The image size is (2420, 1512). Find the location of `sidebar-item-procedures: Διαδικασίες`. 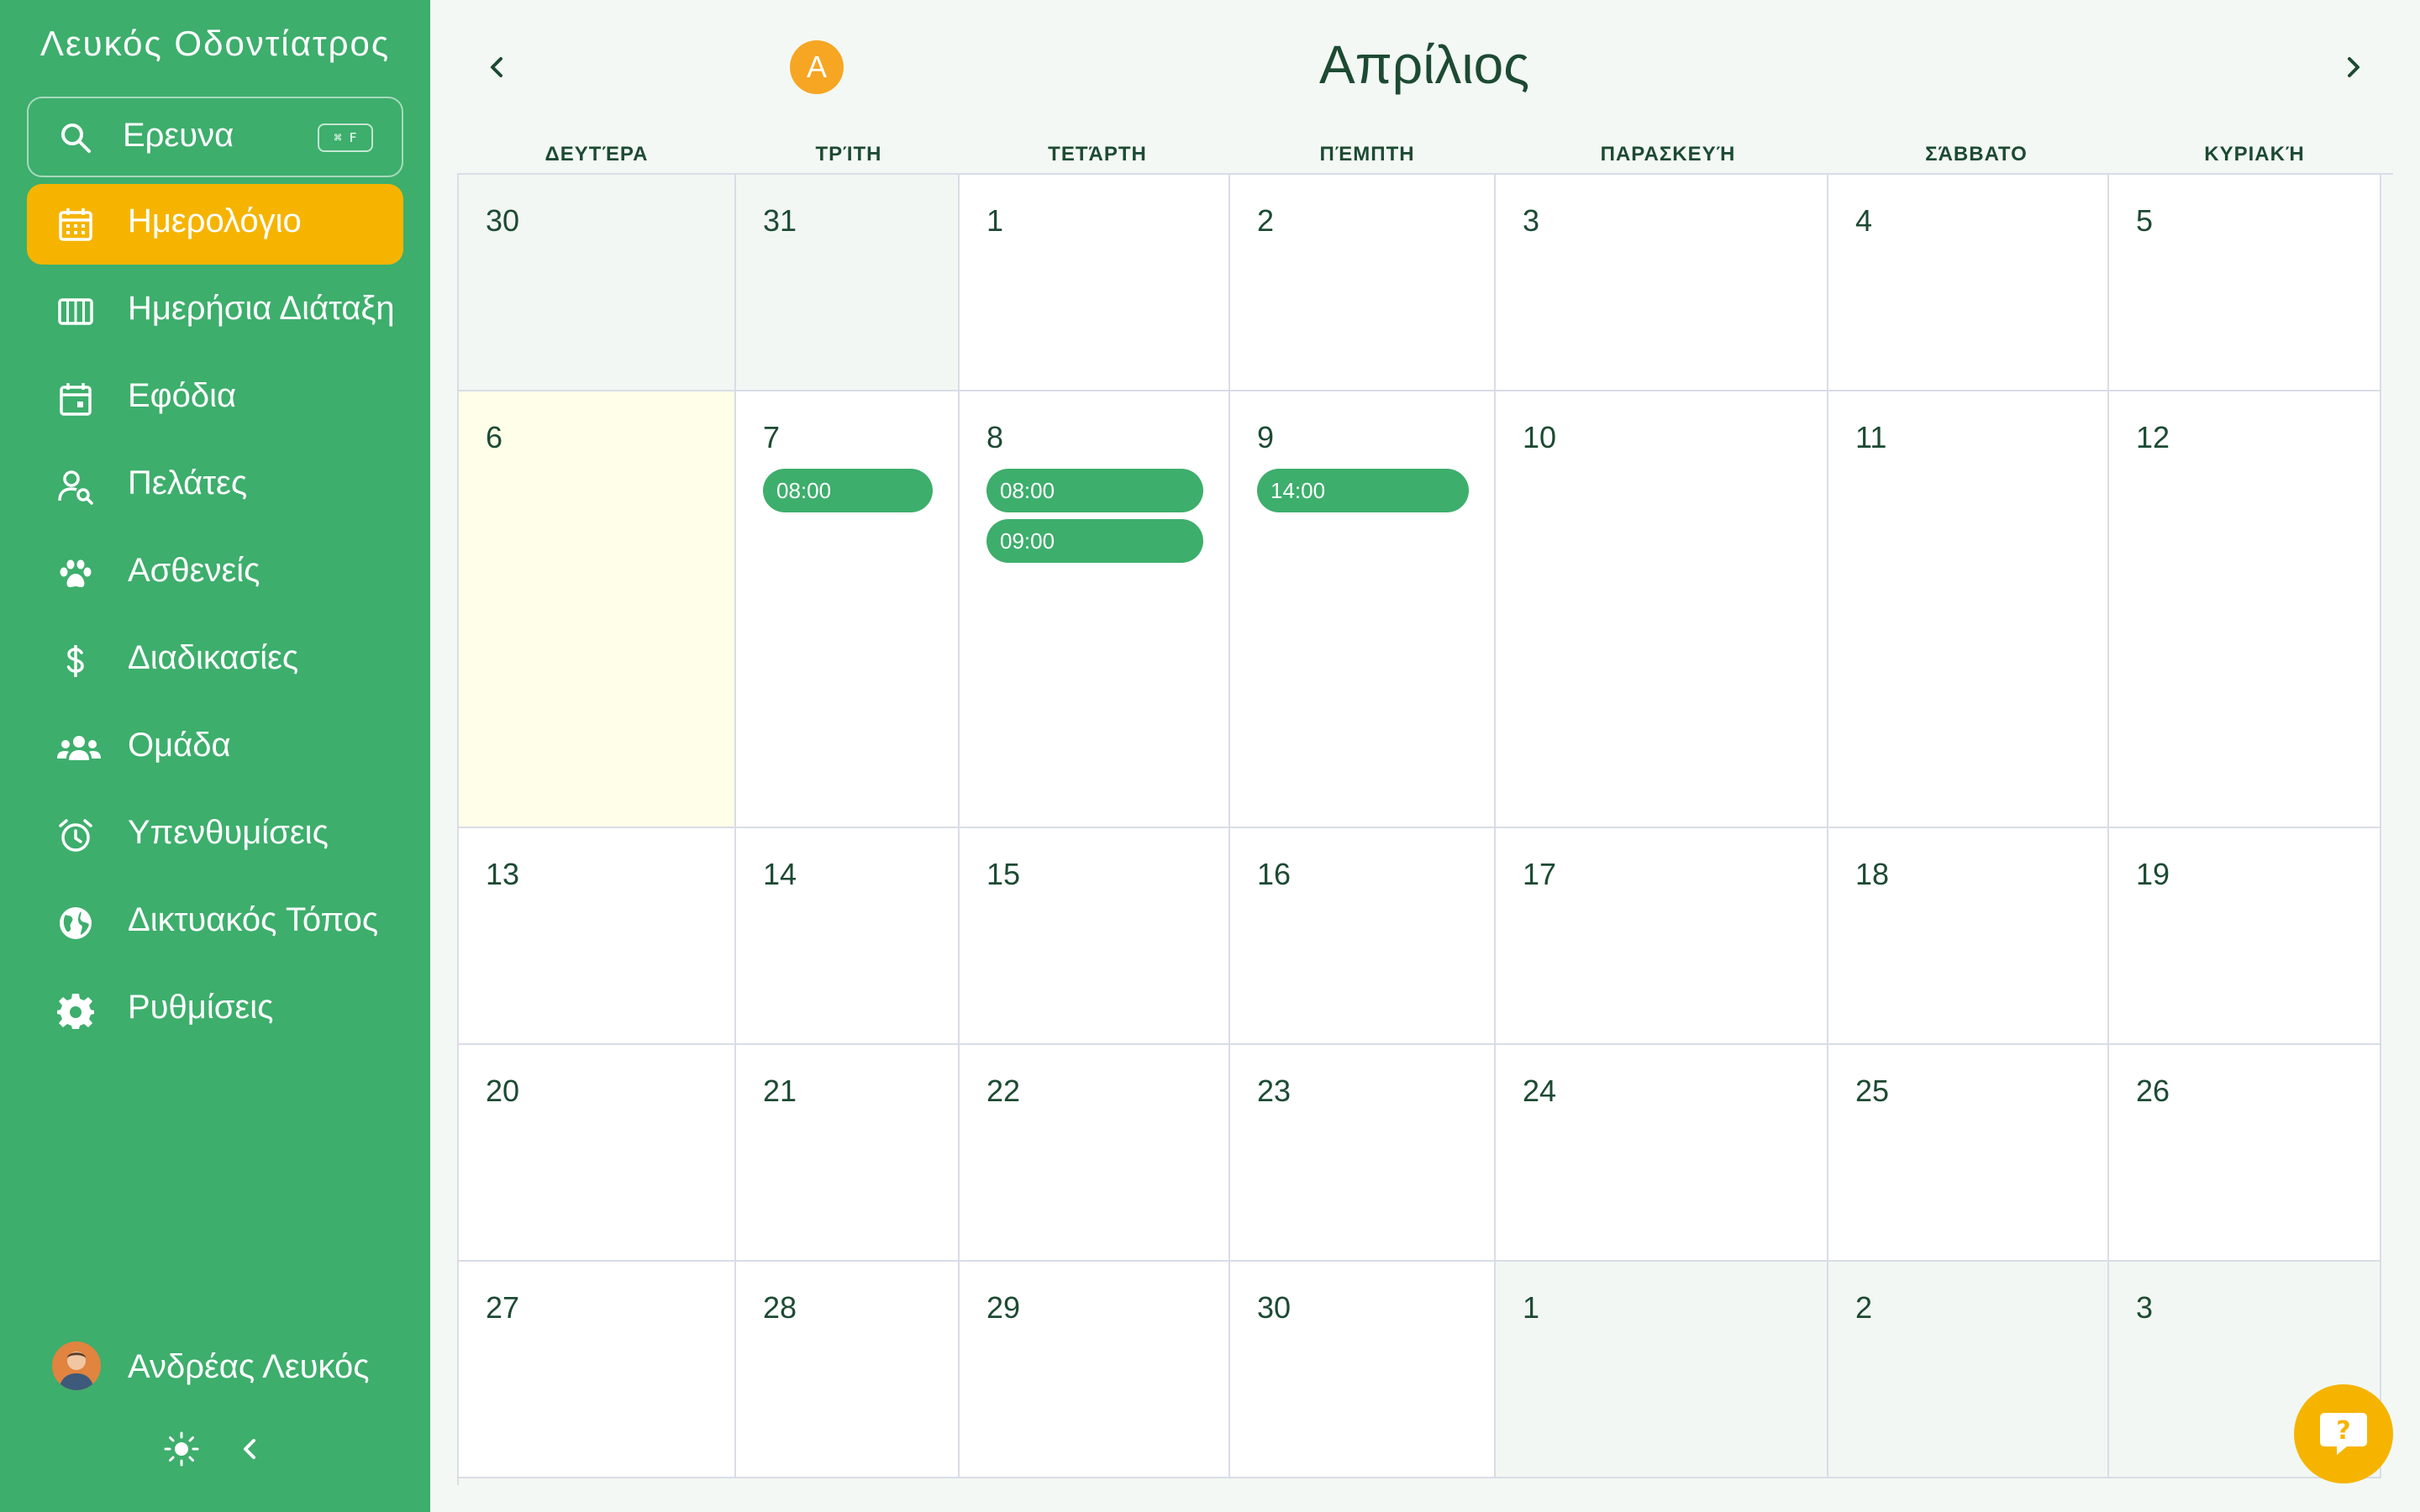

sidebar-item-procedures: Διαδικασίες is located at coordinates (215, 661).